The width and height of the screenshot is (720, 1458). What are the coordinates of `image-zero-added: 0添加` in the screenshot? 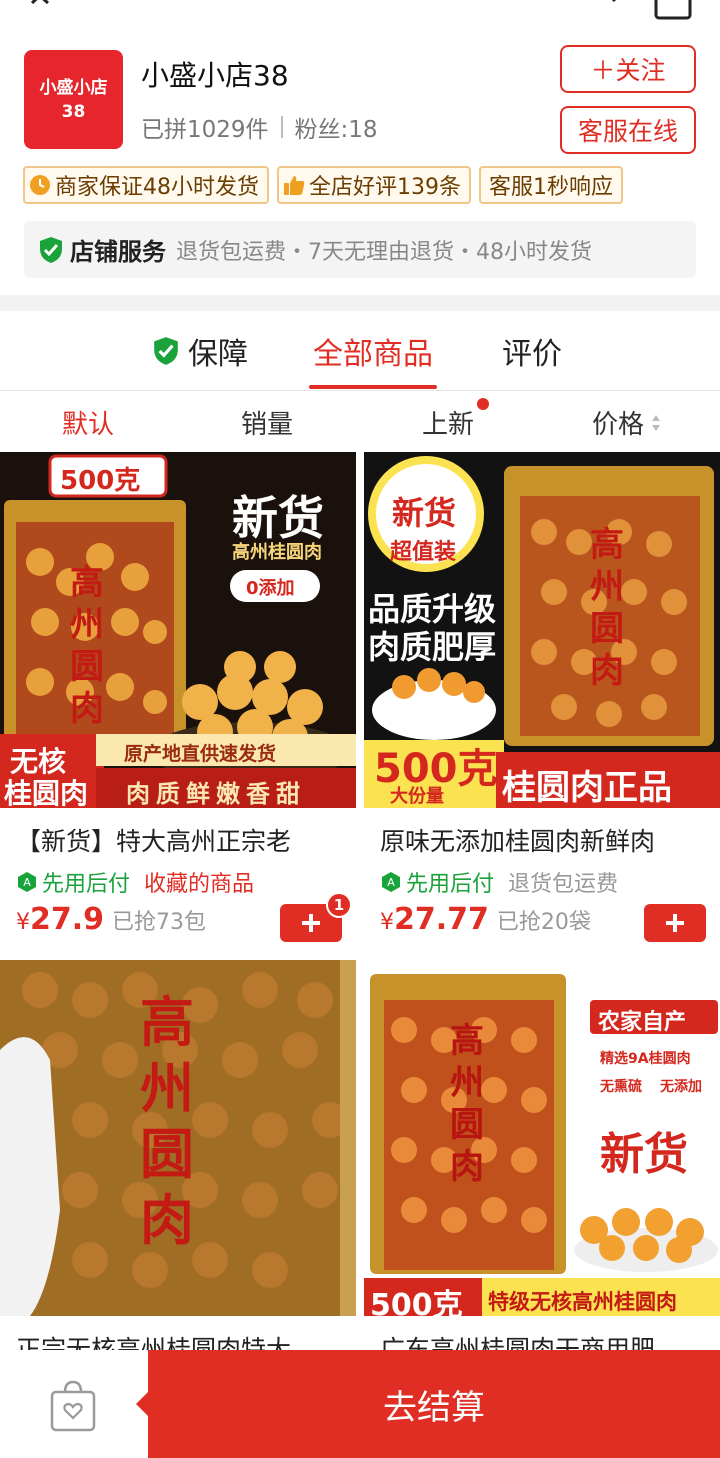 It's located at (270, 588).